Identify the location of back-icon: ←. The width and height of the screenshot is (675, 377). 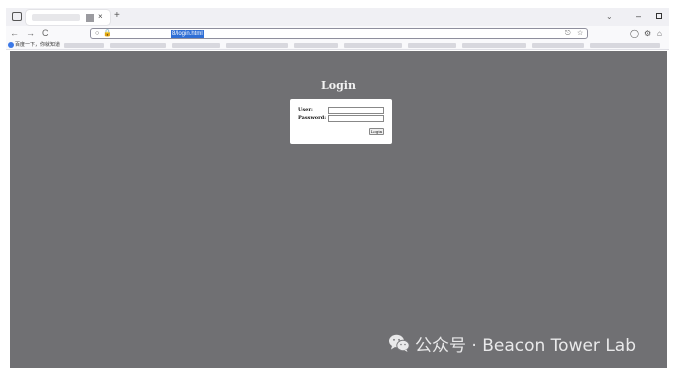
(14, 33).